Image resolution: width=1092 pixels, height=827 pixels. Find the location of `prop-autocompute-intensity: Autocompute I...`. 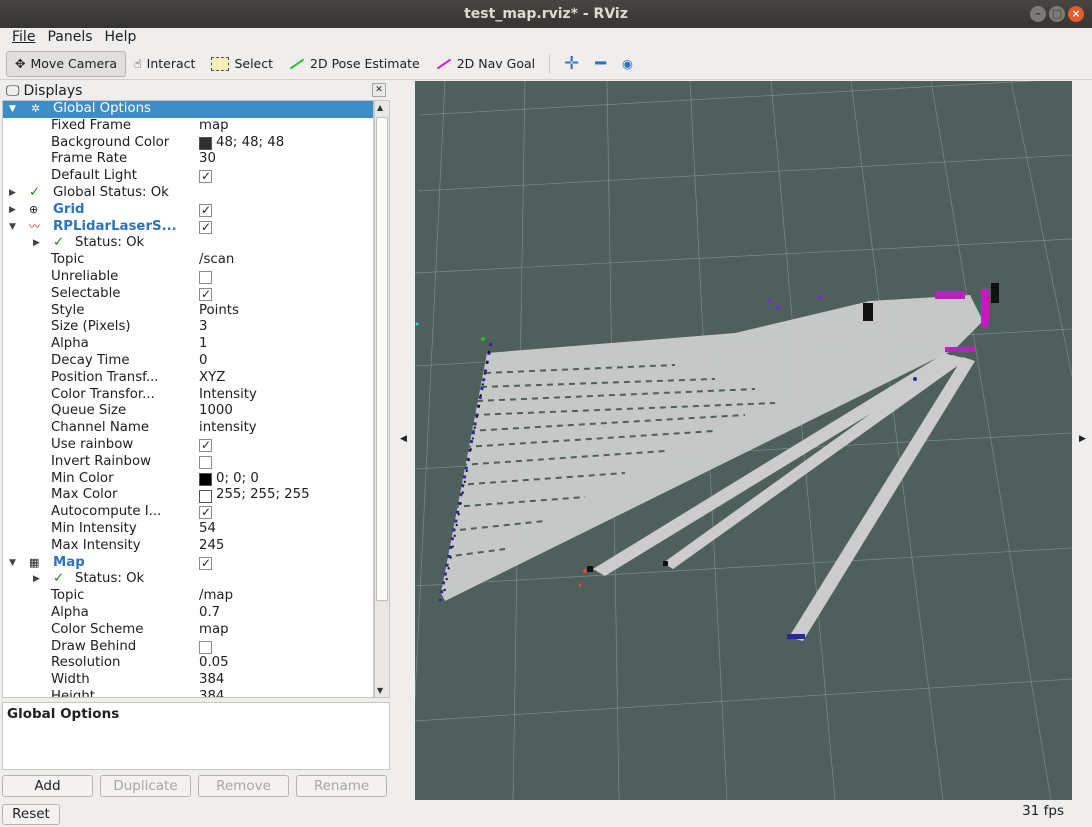

prop-autocompute-intensity: Autocompute I... is located at coordinates (188, 512).